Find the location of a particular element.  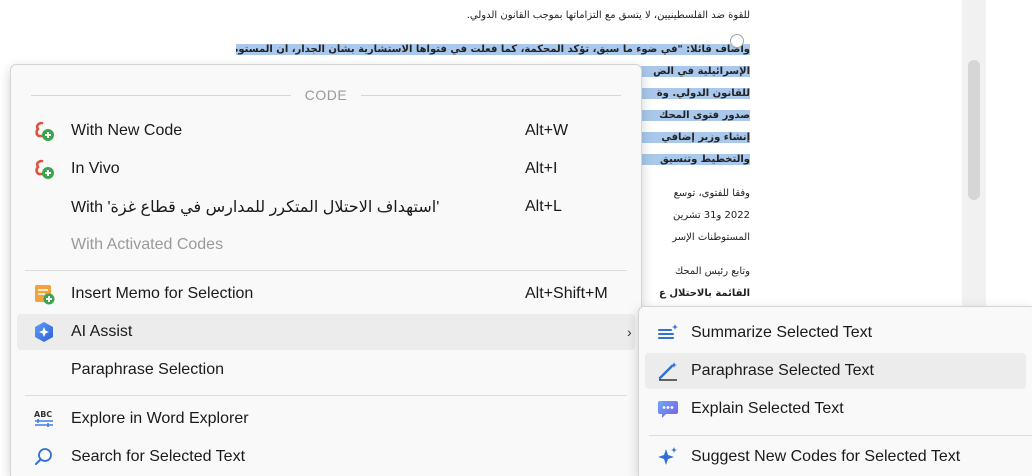

doc-line-selected: الإسرائيلية في الض is located at coordinates (695, 71).